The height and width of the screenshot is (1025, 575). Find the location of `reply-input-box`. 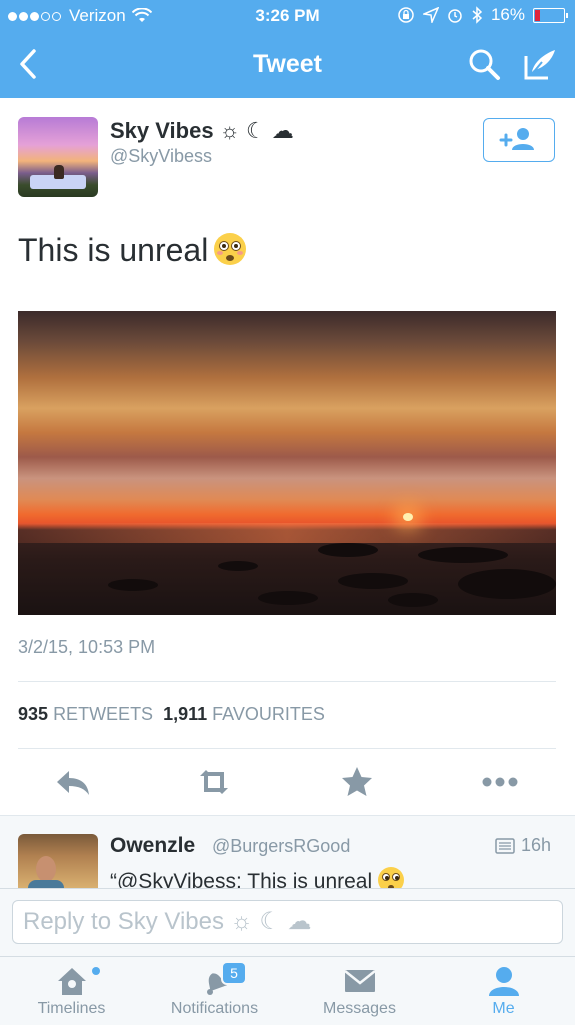

reply-input-box is located at coordinates (287, 922).